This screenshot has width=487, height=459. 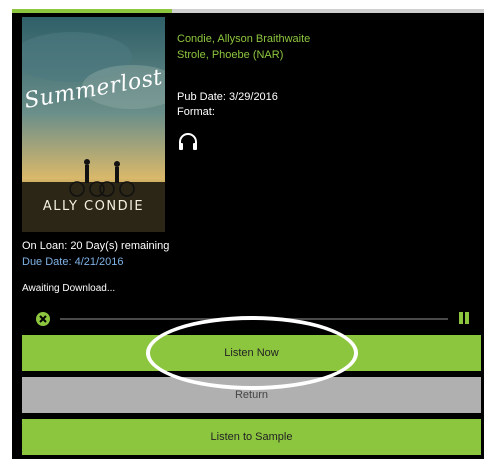 I want to click on top-progress-fill, so click(x=92, y=11).